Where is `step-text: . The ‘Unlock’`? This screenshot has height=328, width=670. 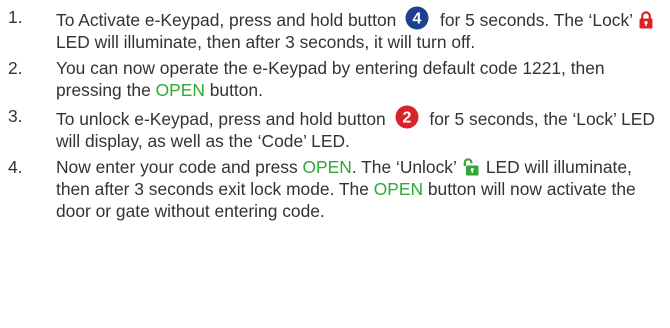
step-text: . The ‘Unlock’ is located at coordinates (404, 167).